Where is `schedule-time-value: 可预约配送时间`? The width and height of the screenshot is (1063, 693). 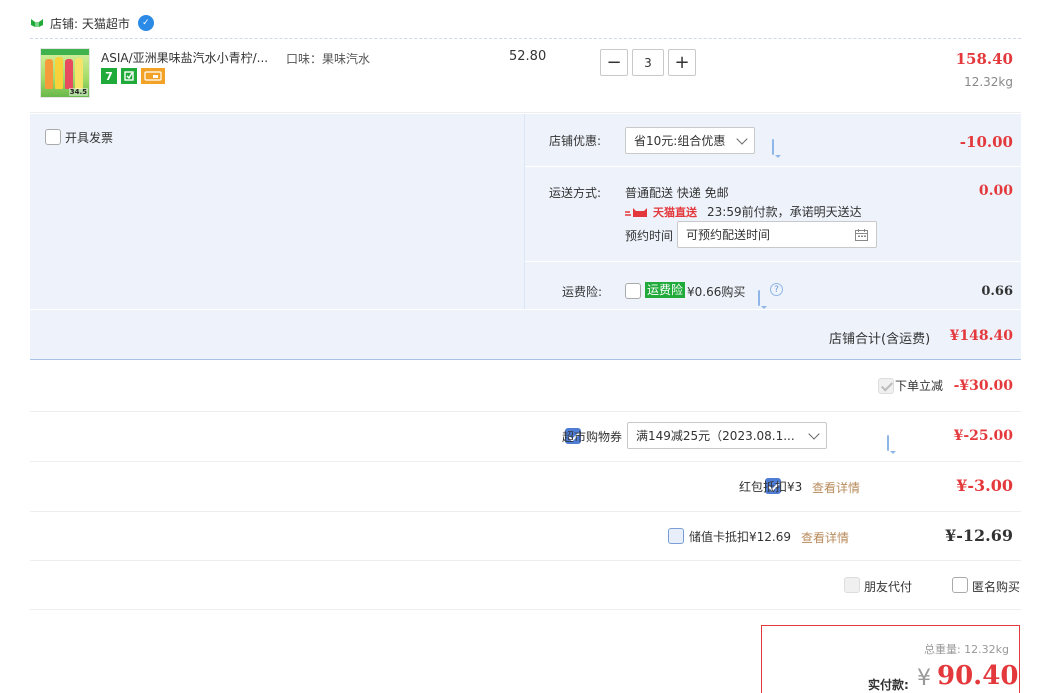
schedule-time-value: 可预约配送时间 is located at coordinates (728, 235).